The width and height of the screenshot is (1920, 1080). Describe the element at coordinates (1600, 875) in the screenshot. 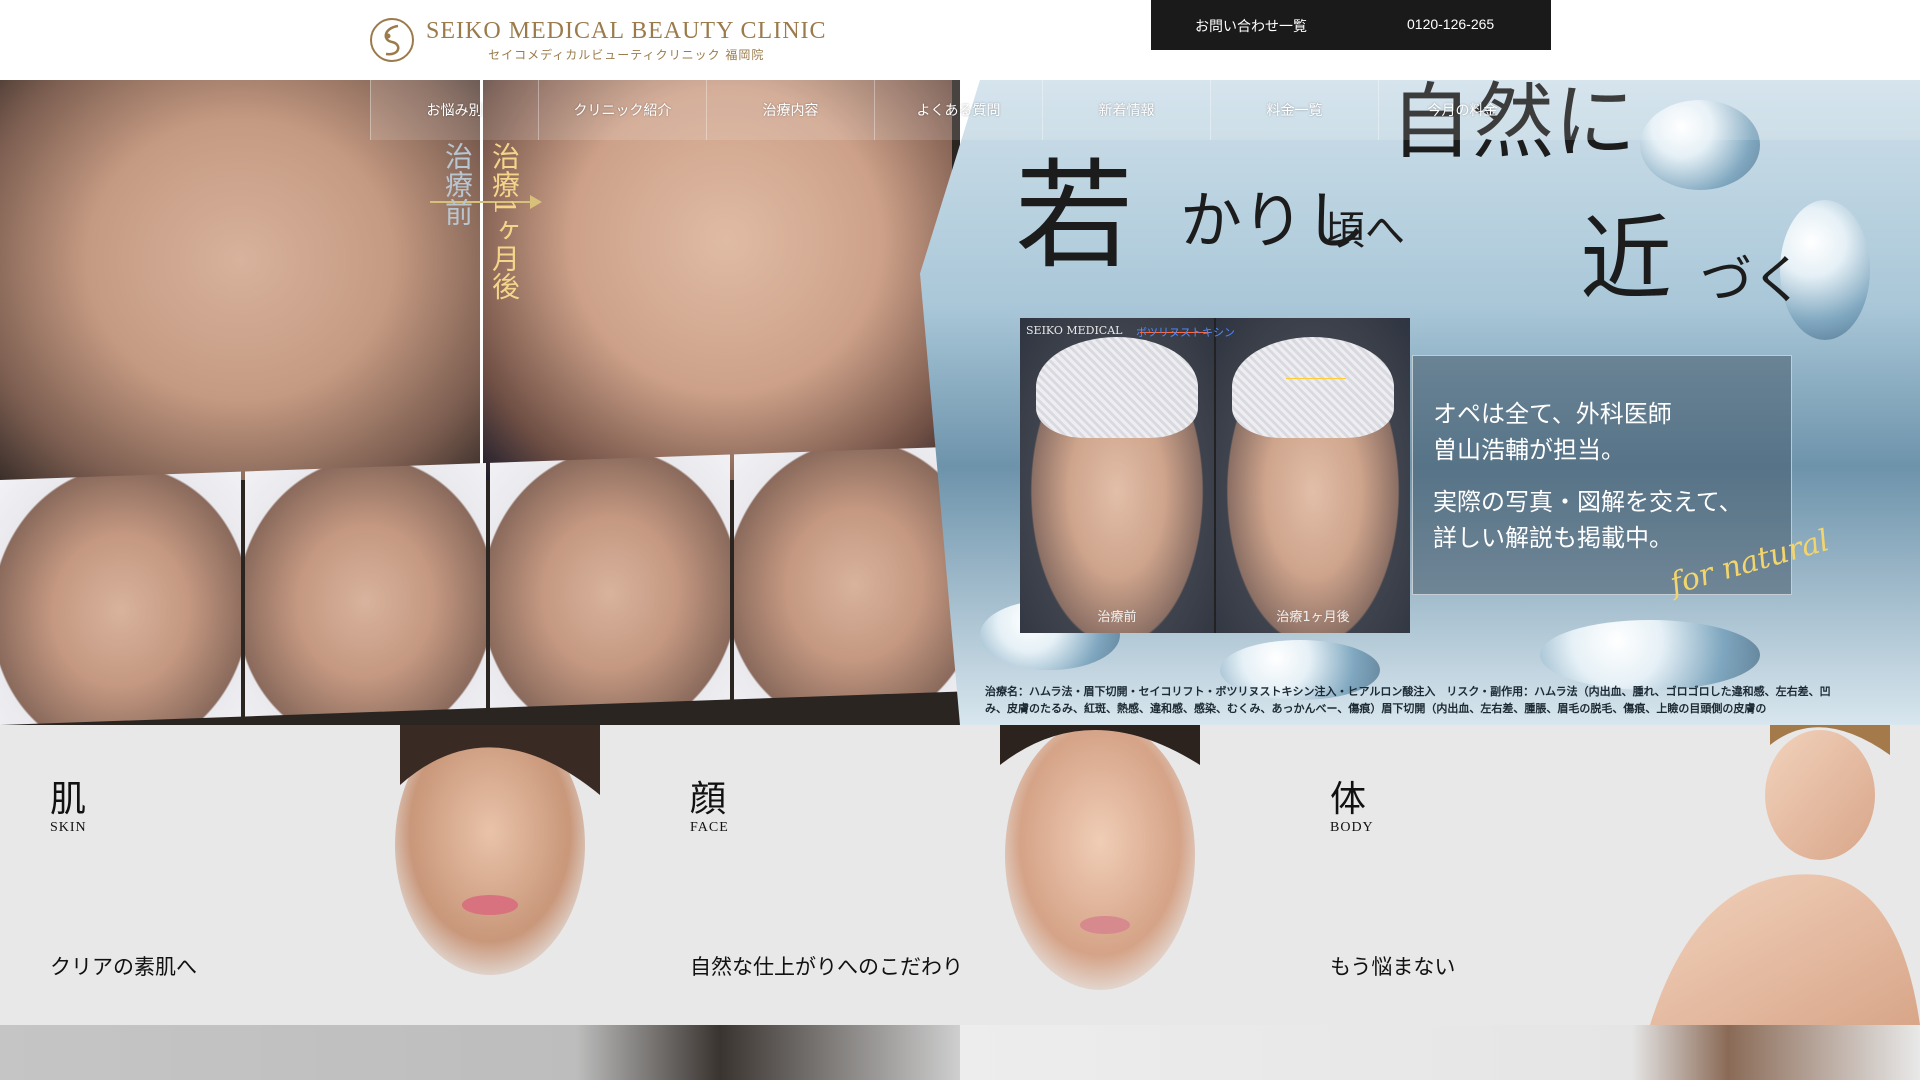

I see `category-body: 体 BODY もう悩まない` at that location.